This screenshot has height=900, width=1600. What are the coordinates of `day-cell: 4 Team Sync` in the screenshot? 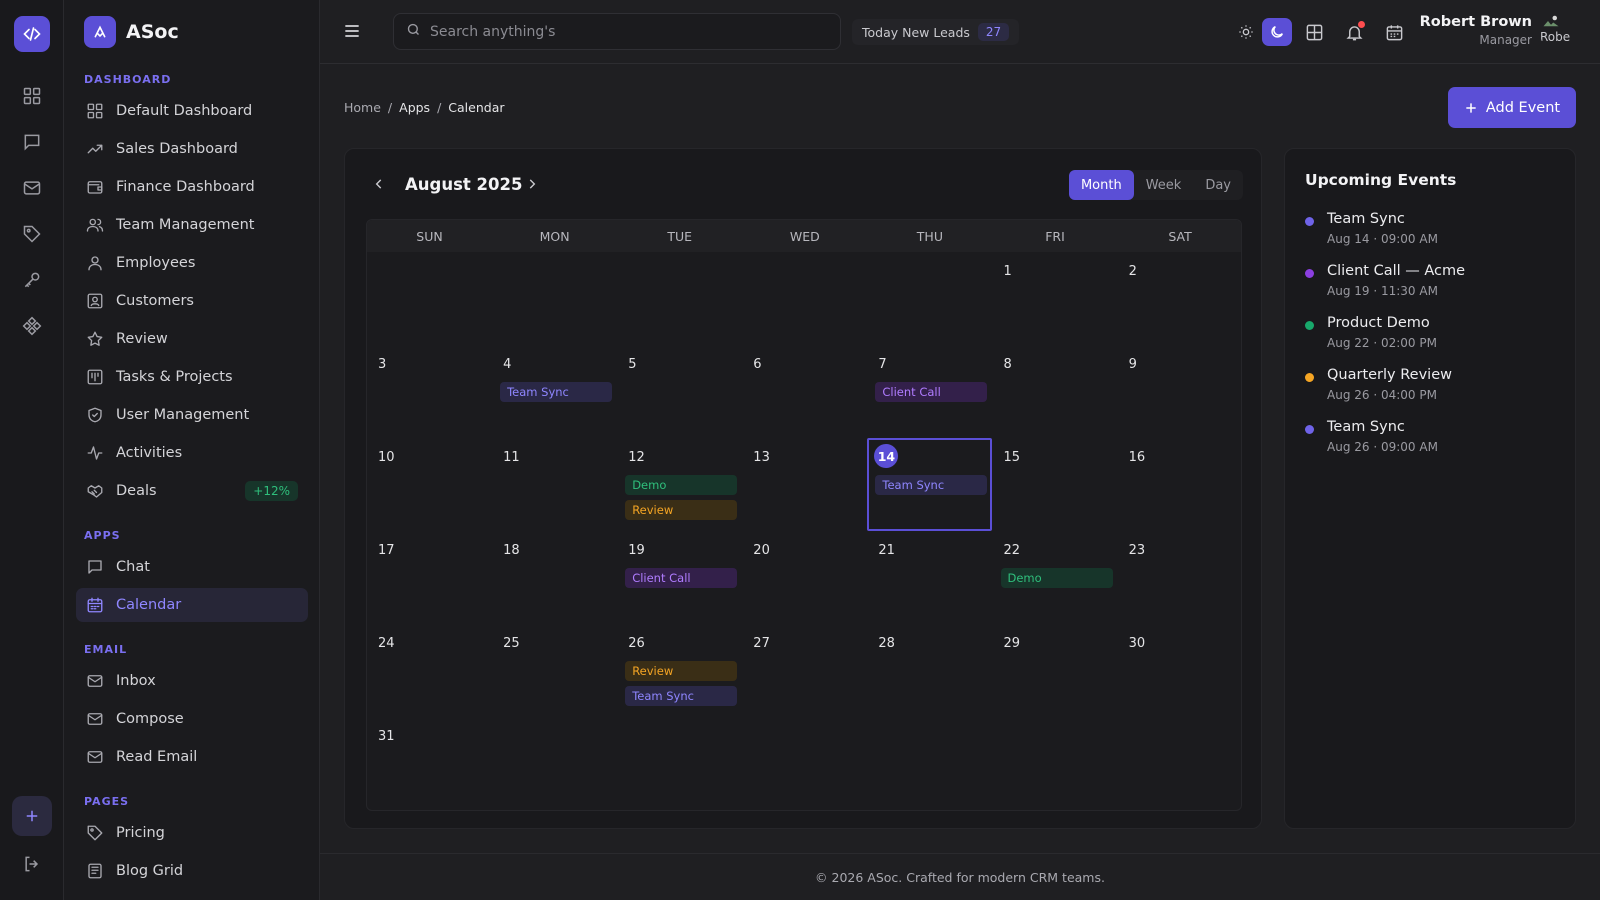 It's located at (554, 391).